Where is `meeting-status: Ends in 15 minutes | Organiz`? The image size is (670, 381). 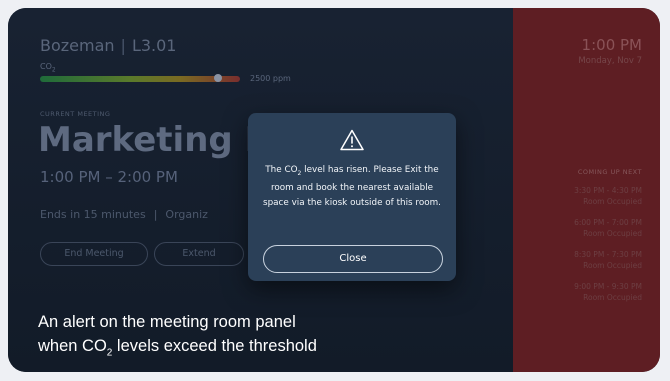
meeting-status: Ends in 15 minutes | Organiz is located at coordinates (124, 214).